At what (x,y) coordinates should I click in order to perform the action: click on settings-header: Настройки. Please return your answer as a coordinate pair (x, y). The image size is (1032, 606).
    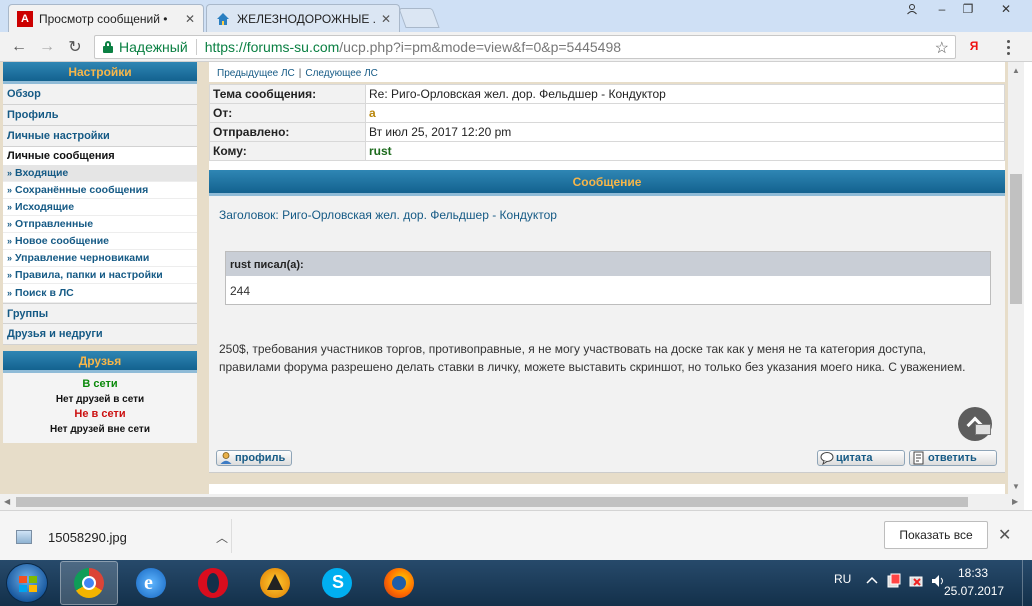
    Looking at the image, I should click on (100, 73).